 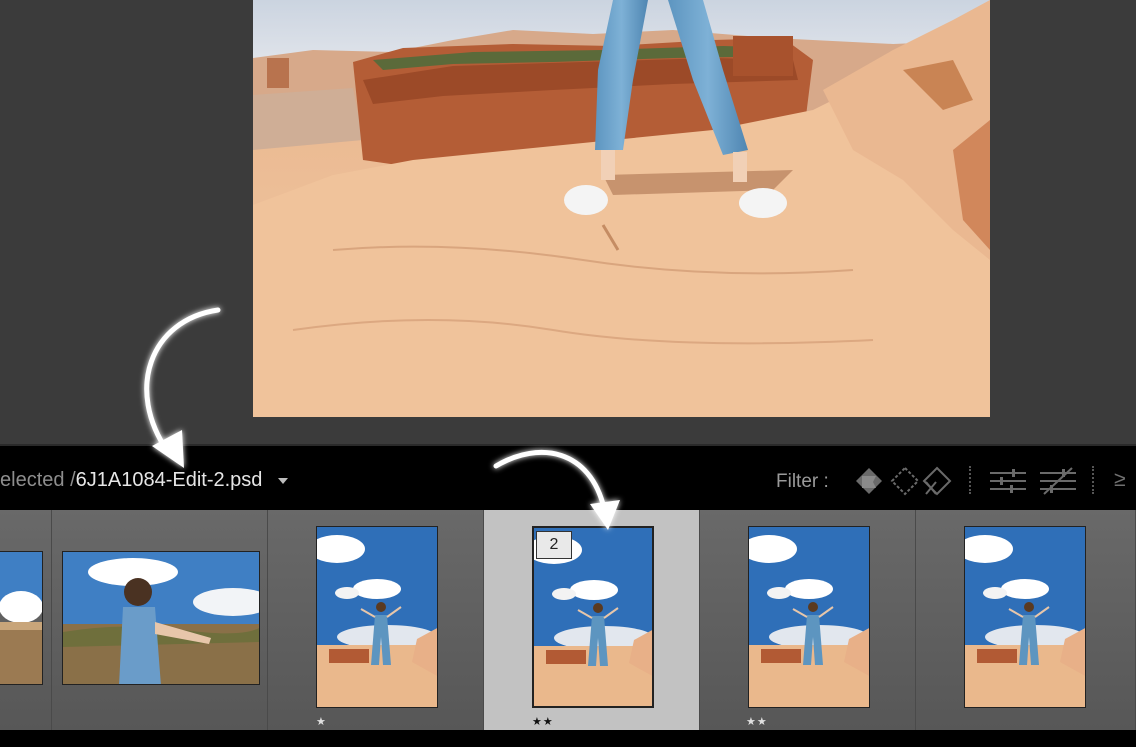 What do you see at coordinates (1058, 483) in the screenshot?
I see `filter-sliders-off-icon` at bounding box center [1058, 483].